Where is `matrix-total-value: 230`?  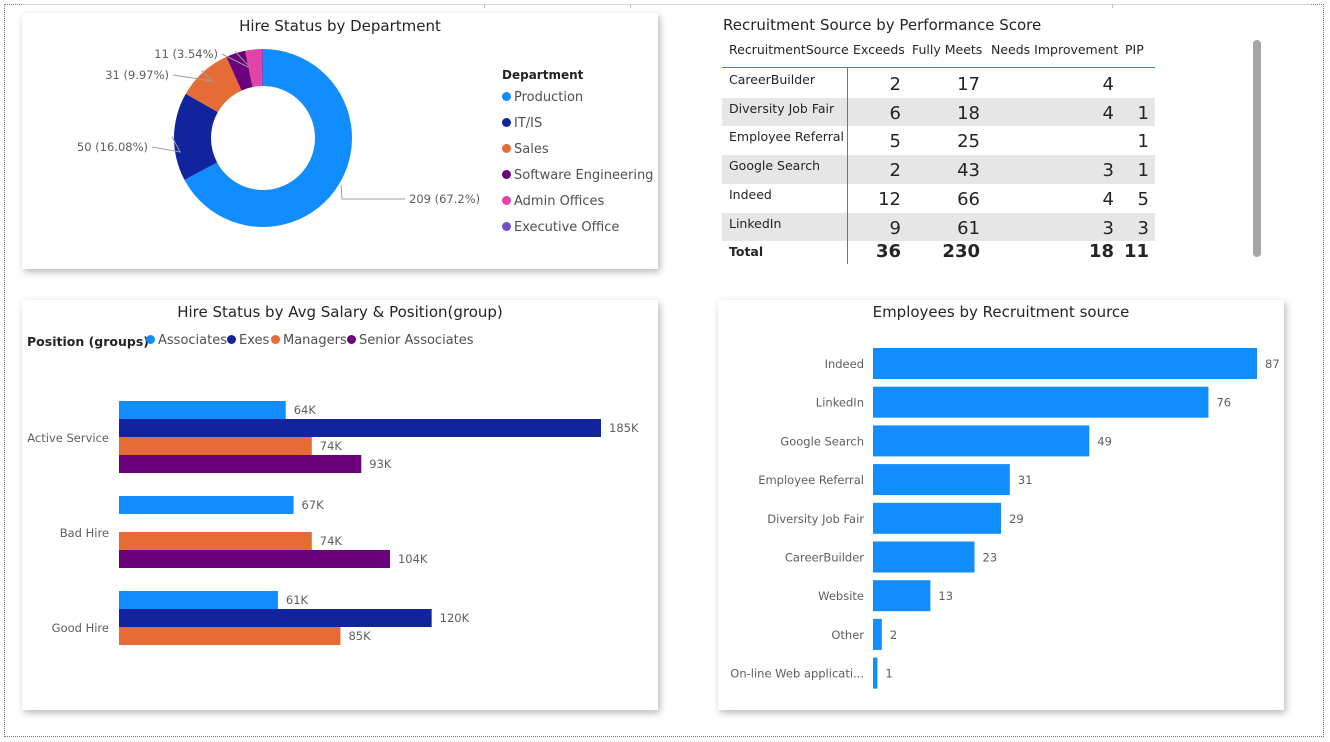
matrix-total-value: 230 is located at coordinates (961, 252).